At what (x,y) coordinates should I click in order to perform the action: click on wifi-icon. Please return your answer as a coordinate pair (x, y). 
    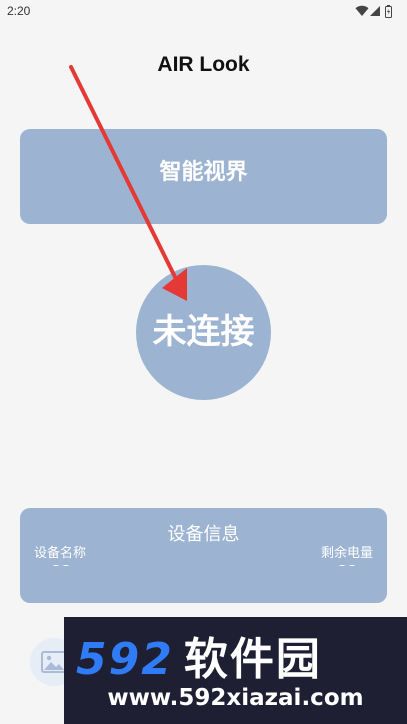
    Looking at the image, I should click on (362, 11).